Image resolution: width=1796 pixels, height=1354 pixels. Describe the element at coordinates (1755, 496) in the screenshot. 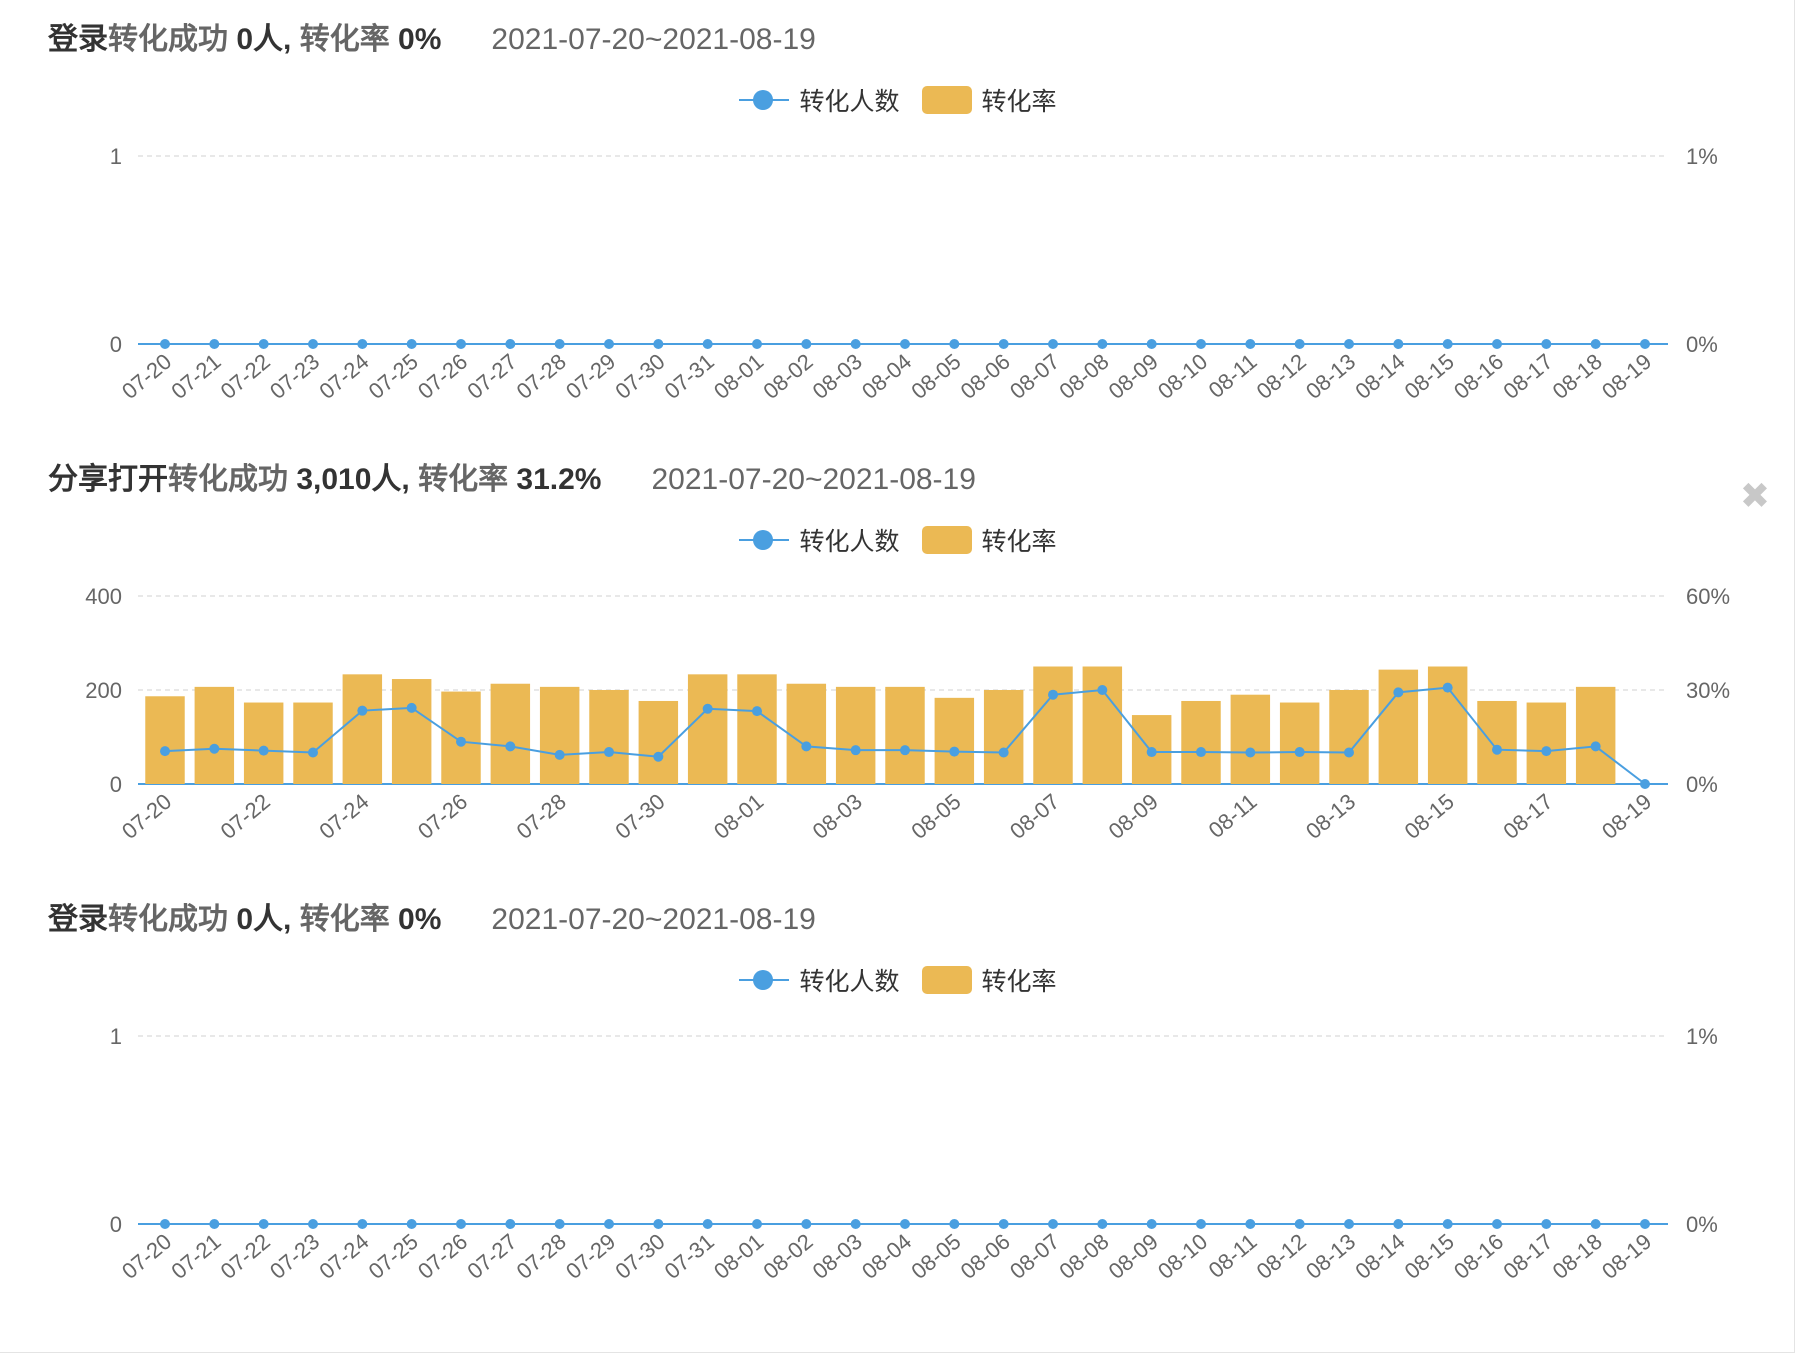

I see `close-icon: ✖` at that location.